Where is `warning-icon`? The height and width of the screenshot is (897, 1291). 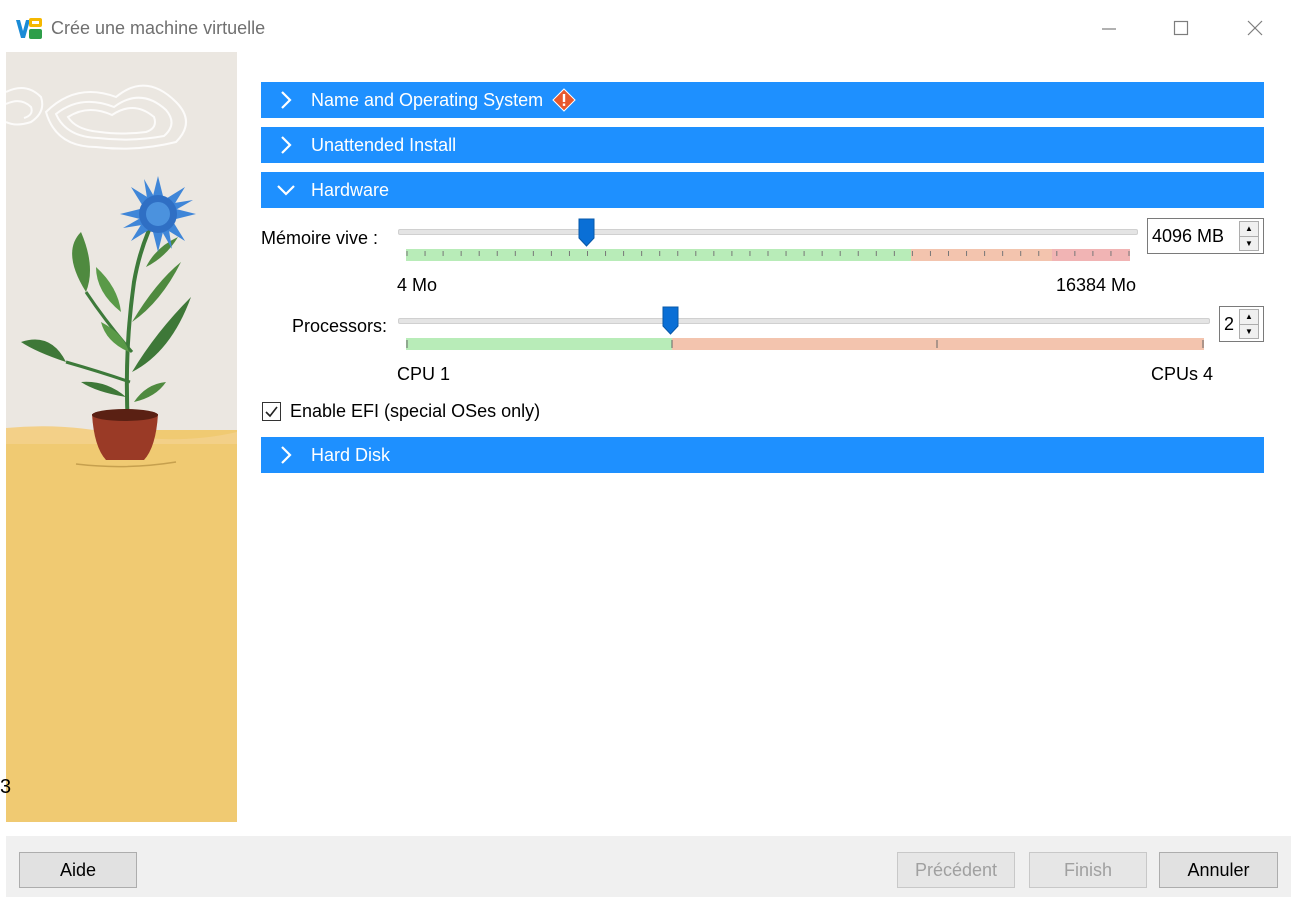 warning-icon is located at coordinates (564, 100).